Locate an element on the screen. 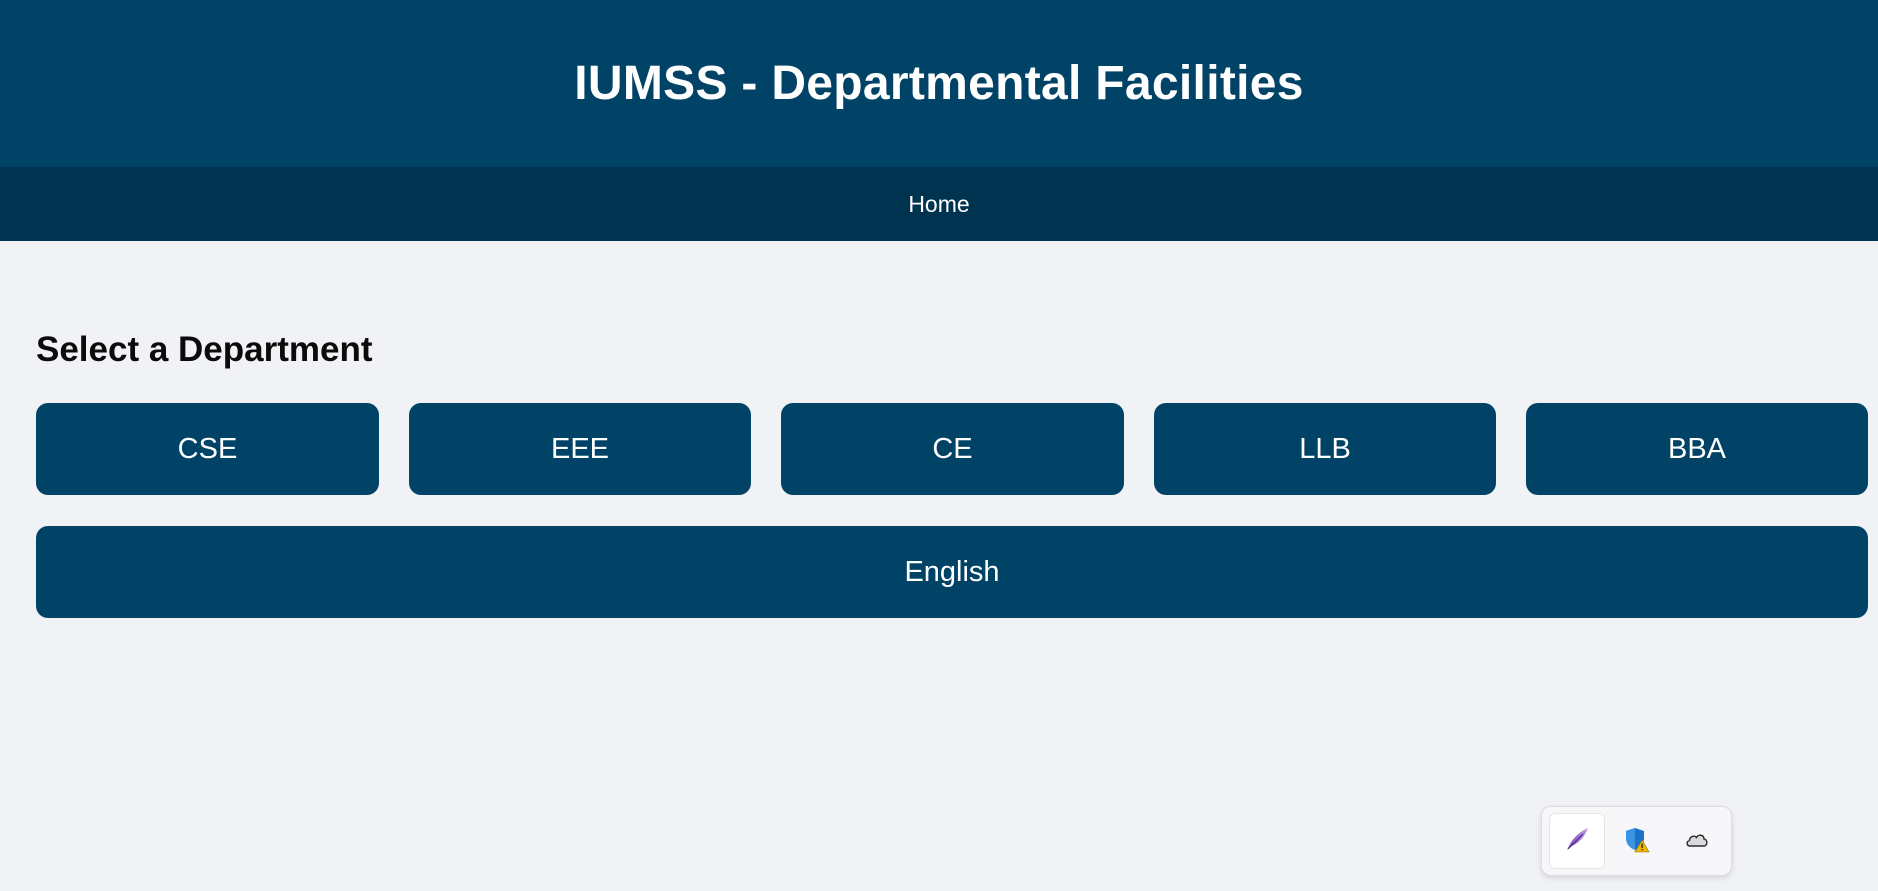 The height and width of the screenshot is (891, 1878). tray-item-security is located at coordinates (1637, 841).